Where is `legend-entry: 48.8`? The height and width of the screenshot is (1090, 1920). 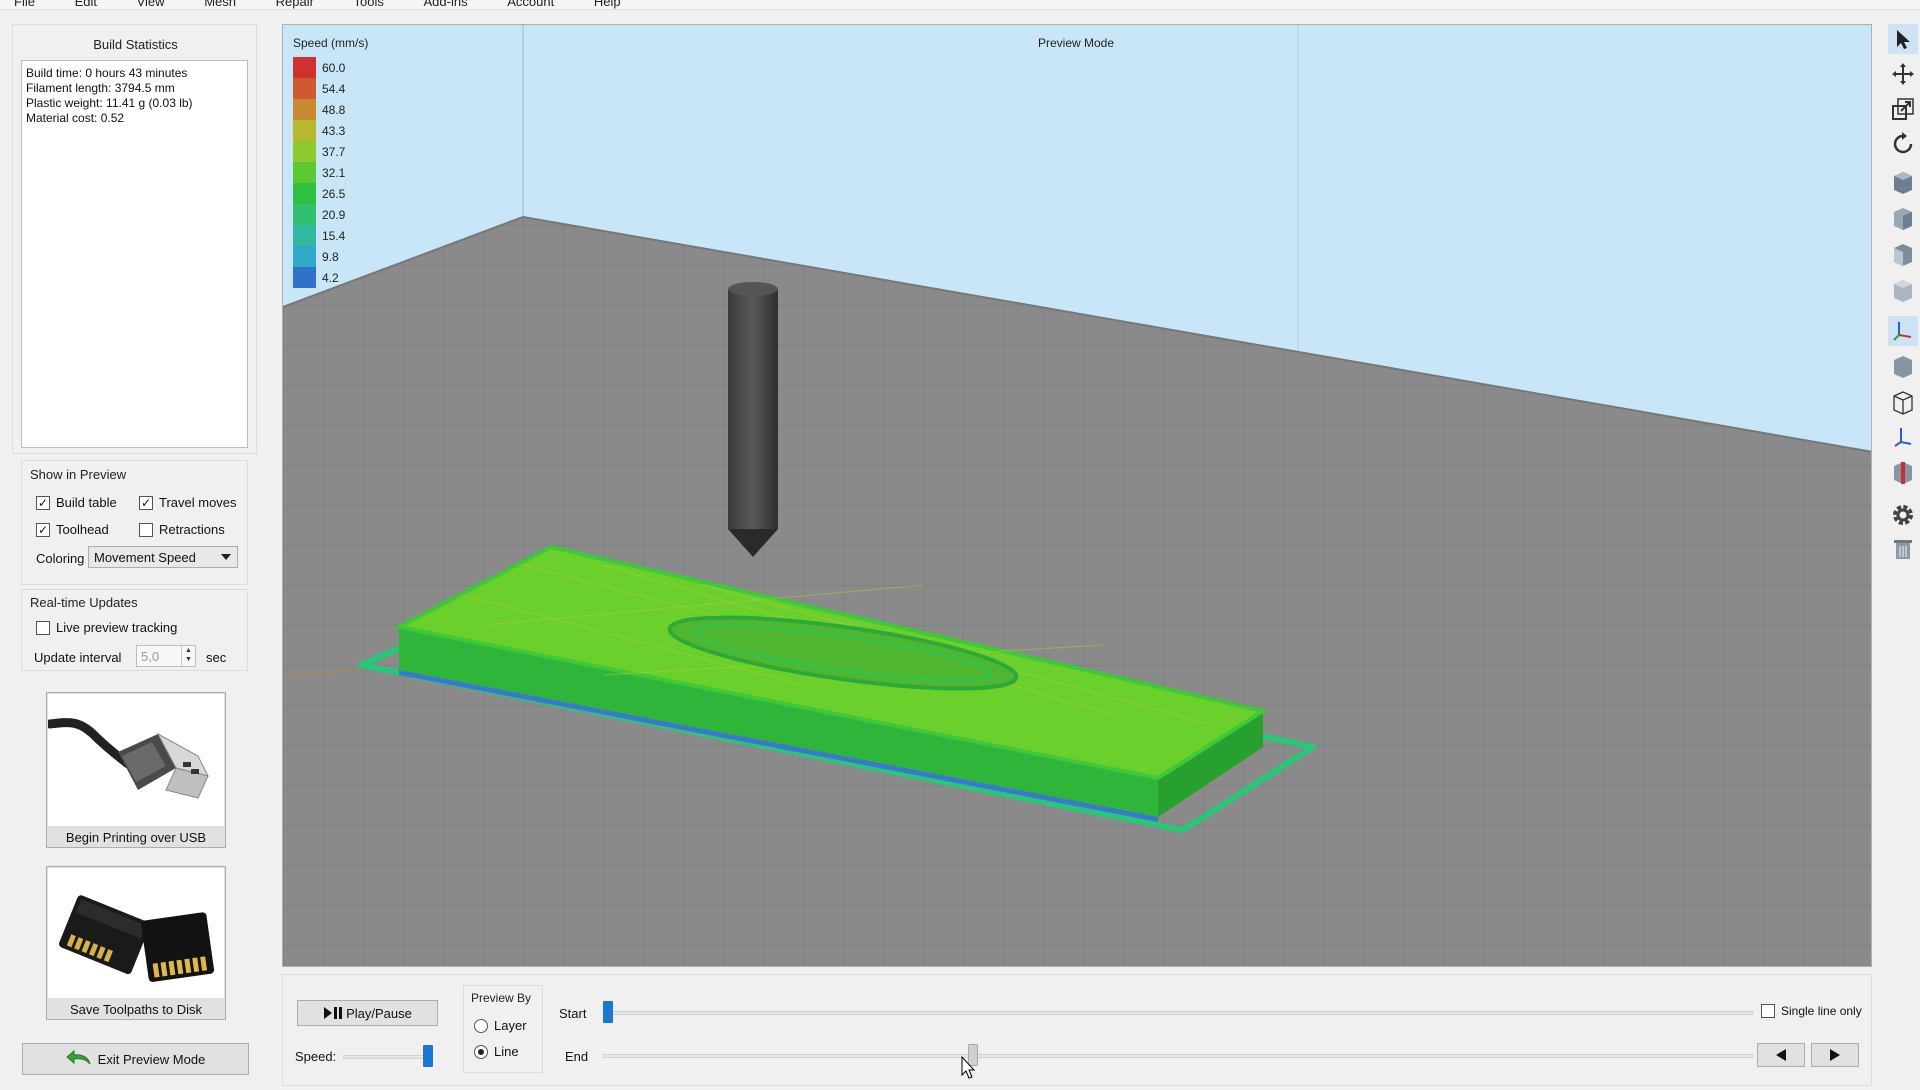 legend-entry: 48.8 is located at coordinates (319, 109).